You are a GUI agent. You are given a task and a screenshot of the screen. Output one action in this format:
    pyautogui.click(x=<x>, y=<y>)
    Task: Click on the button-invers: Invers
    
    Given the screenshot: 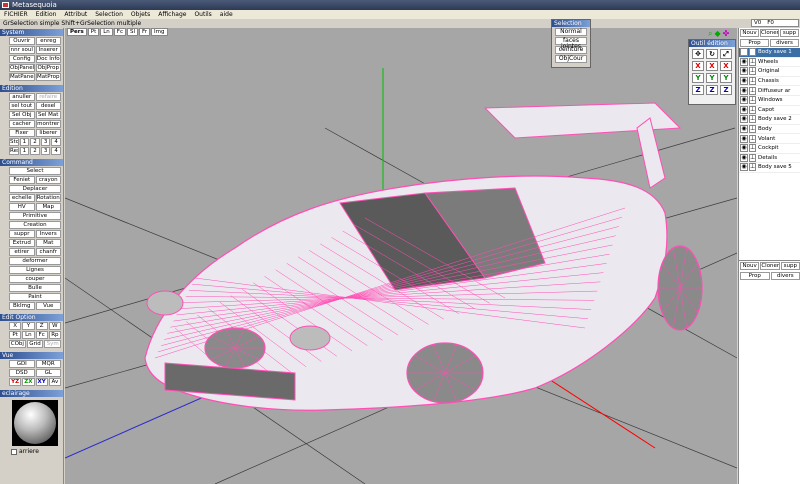 What is the action you would take?
    pyautogui.click(x=48, y=234)
    